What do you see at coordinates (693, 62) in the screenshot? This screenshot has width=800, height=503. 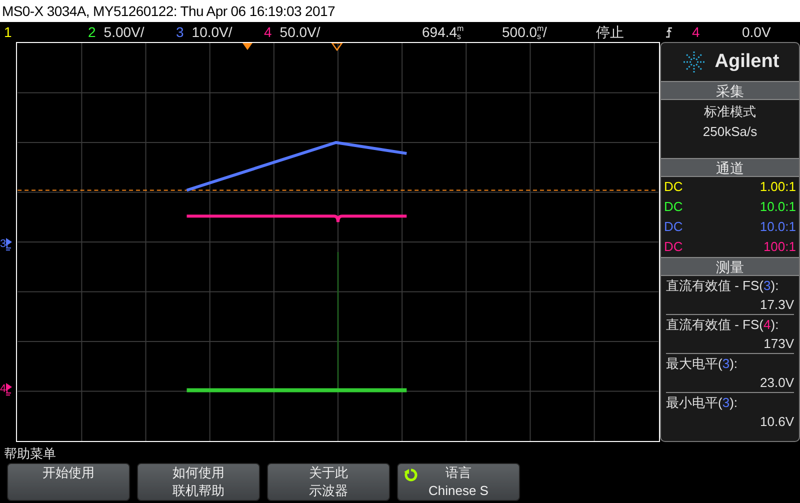 I see `spark-logo-icon` at bounding box center [693, 62].